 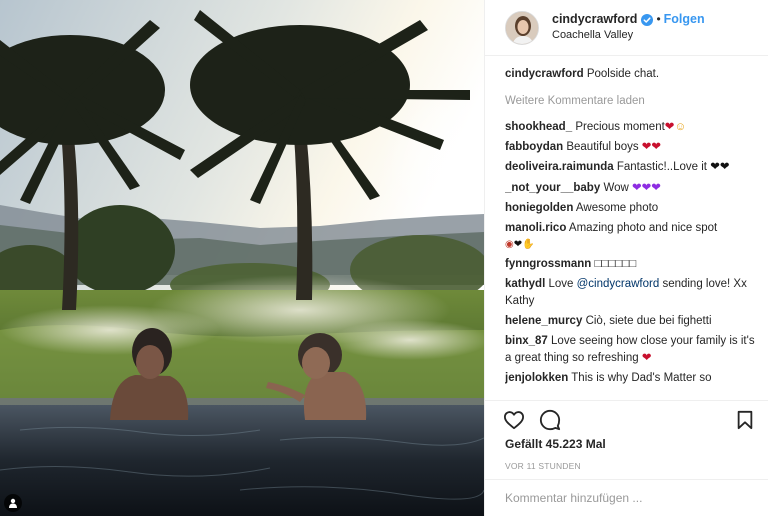 I want to click on comment-username: binx_87, so click(x=526, y=341).